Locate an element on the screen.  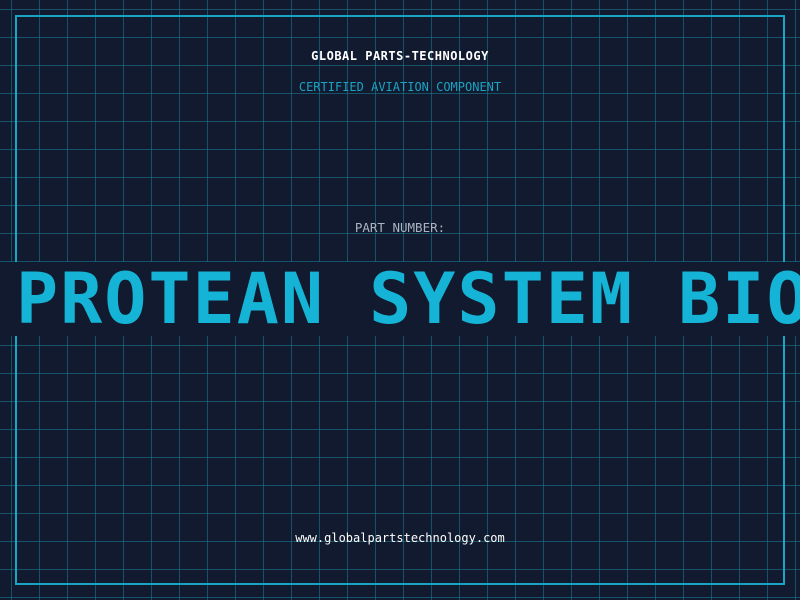
company-name: GLOBAL PARTS-TECHNOLOGY is located at coordinates (400, 56).